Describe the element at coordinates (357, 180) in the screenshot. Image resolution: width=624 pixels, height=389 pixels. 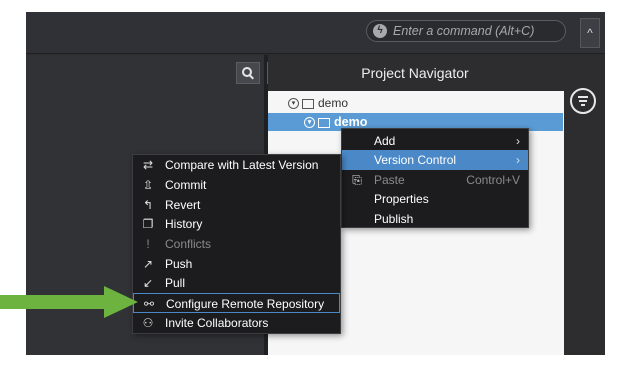
I see `paste-icon: ⎘` at that location.